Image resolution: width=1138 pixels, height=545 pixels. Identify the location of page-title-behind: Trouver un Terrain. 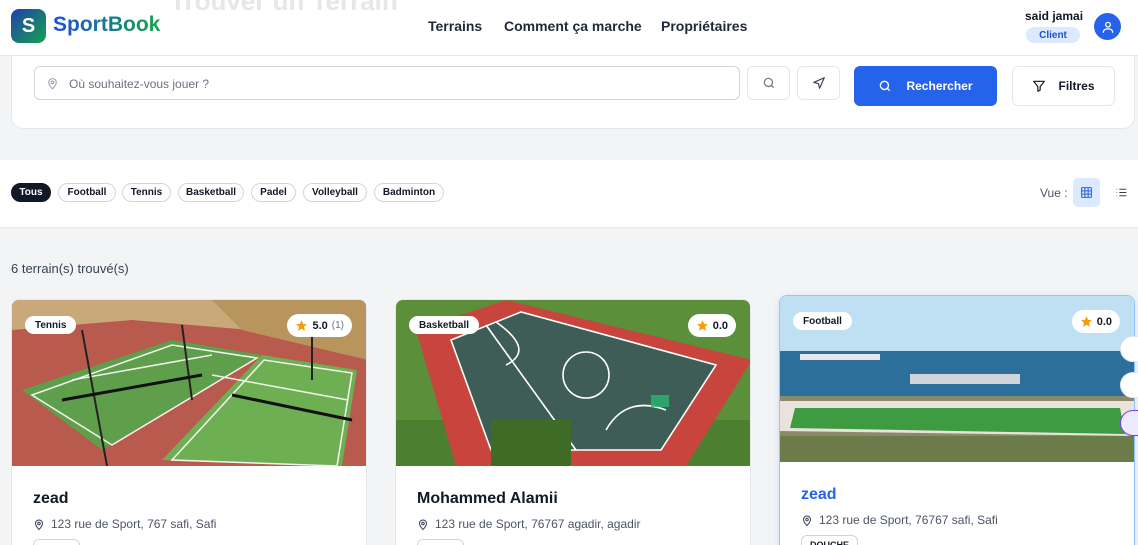
(284, 8).